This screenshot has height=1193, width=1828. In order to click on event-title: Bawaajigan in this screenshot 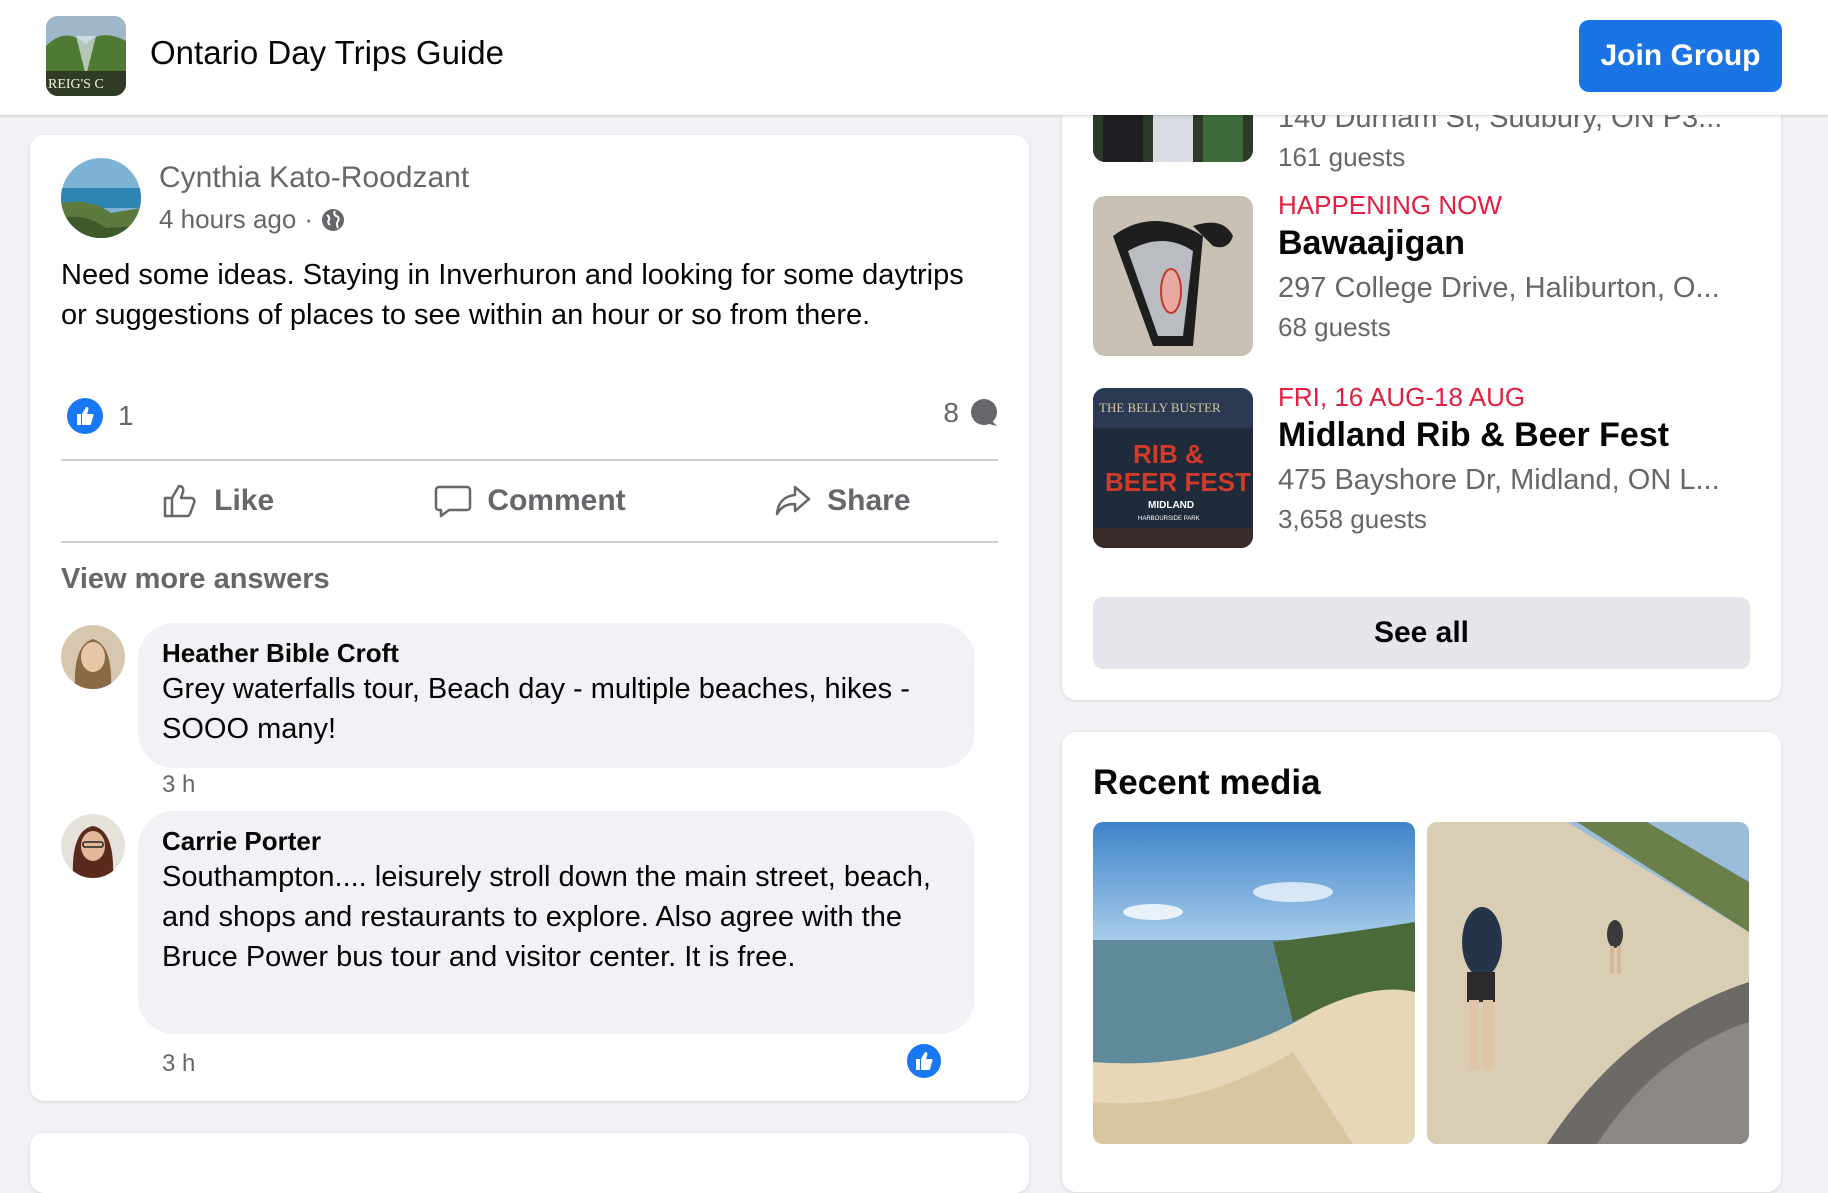, I will do `click(1371, 243)`.